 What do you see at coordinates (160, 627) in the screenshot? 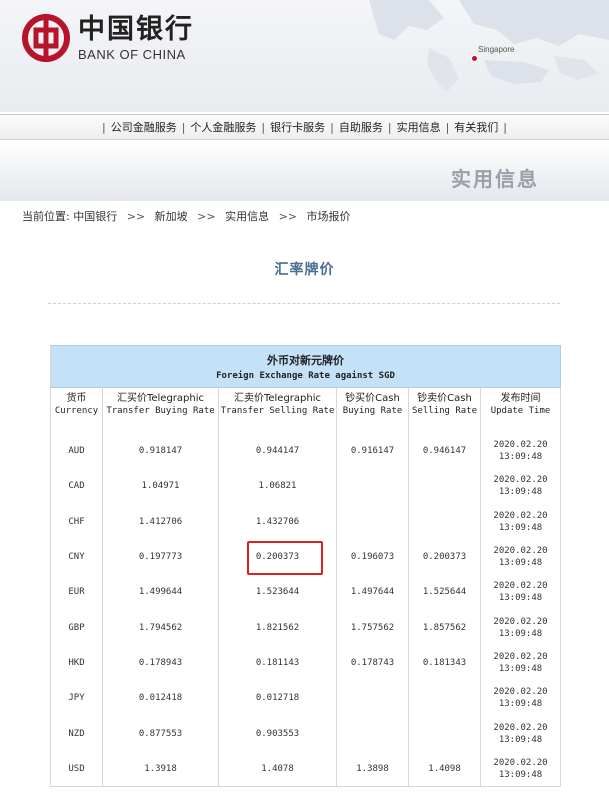
I see `cell-tt-buying-rate: 1.794562` at bounding box center [160, 627].